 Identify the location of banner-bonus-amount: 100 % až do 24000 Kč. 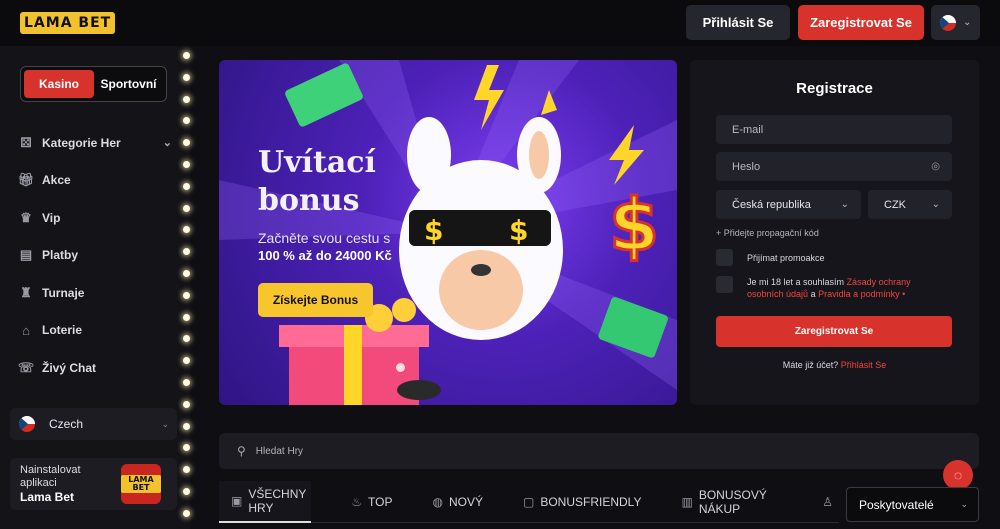
(325, 255).